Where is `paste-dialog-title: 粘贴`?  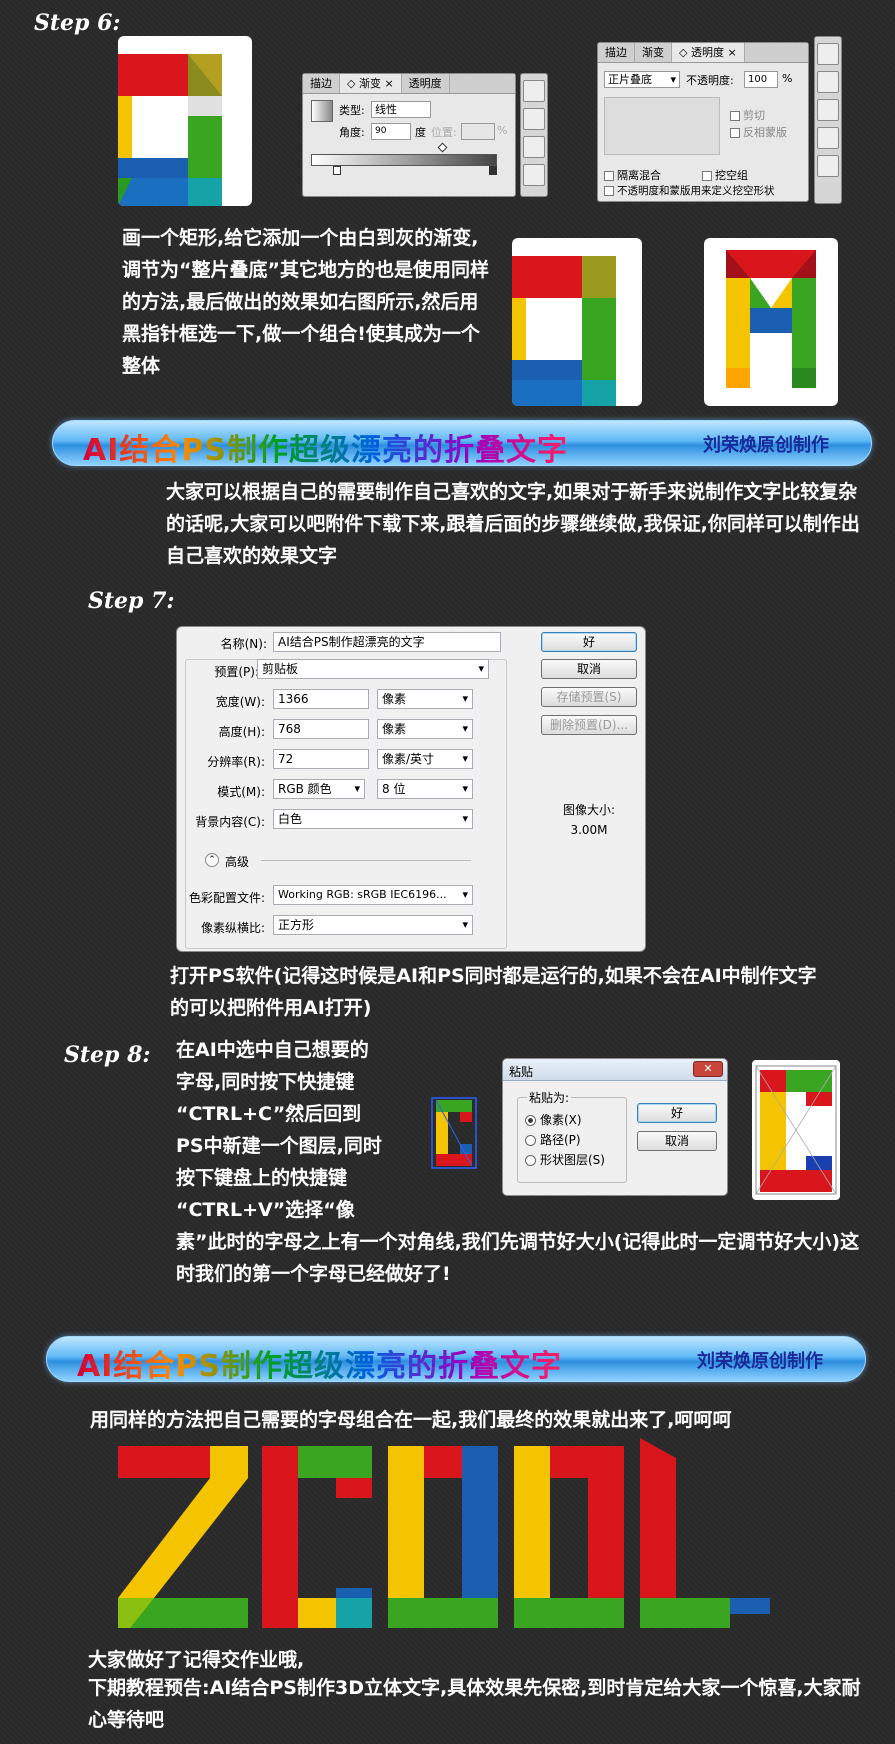 paste-dialog-title: 粘贴 is located at coordinates (521, 1072).